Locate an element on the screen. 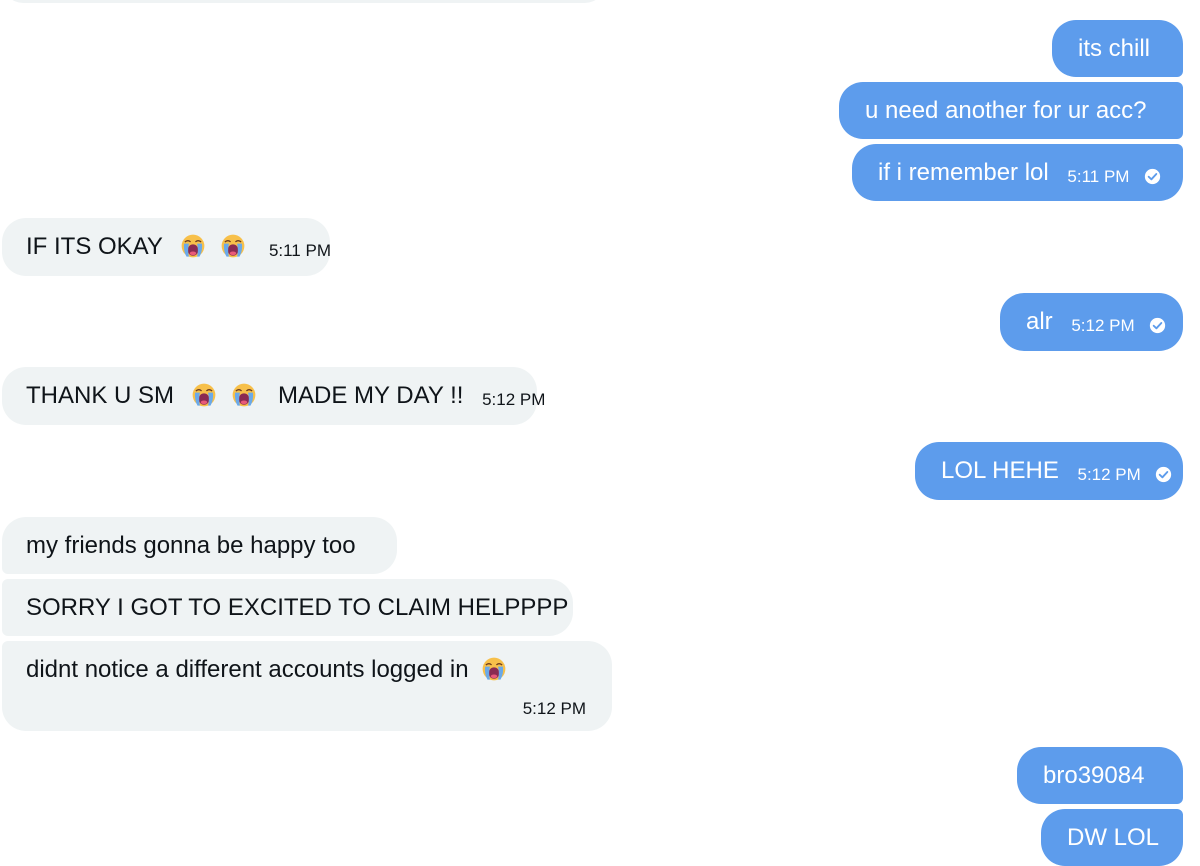  outgoing-message: u need another for ur acc? is located at coordinates (1011, 110).